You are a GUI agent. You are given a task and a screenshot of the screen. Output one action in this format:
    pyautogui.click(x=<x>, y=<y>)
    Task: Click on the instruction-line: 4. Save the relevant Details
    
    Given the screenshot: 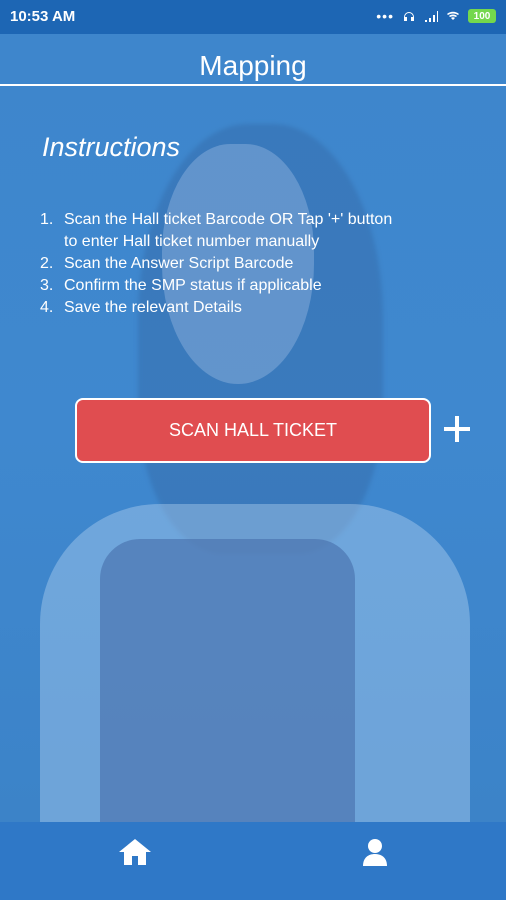 What is the action you would take?
    pyautogui.click(x=255, y=308)
    